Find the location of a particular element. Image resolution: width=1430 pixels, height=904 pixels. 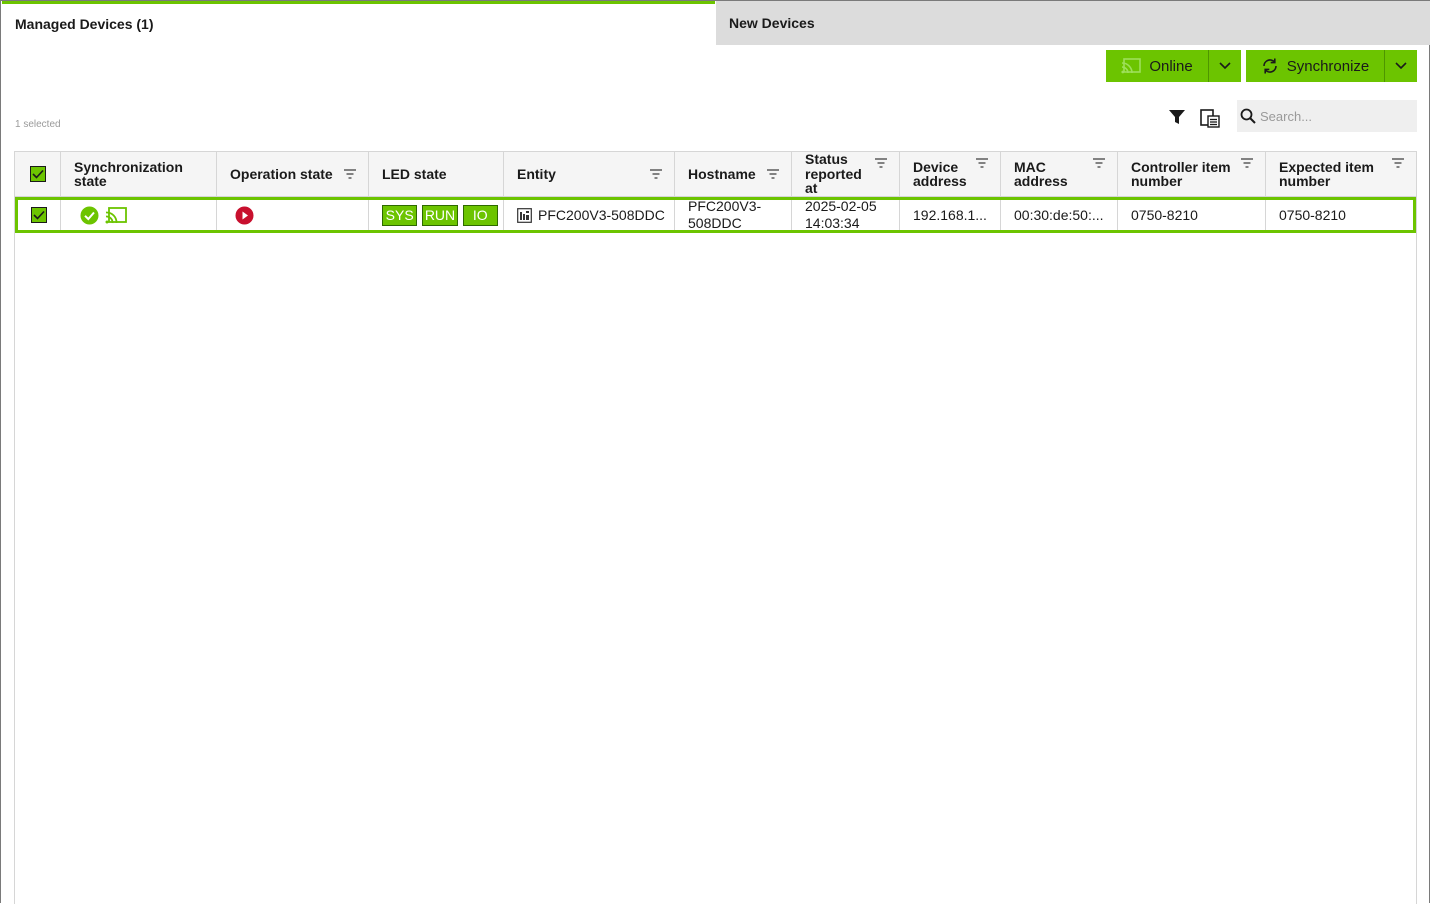

header-sync-state: Synchronization state is located at coordinates (139, 174).